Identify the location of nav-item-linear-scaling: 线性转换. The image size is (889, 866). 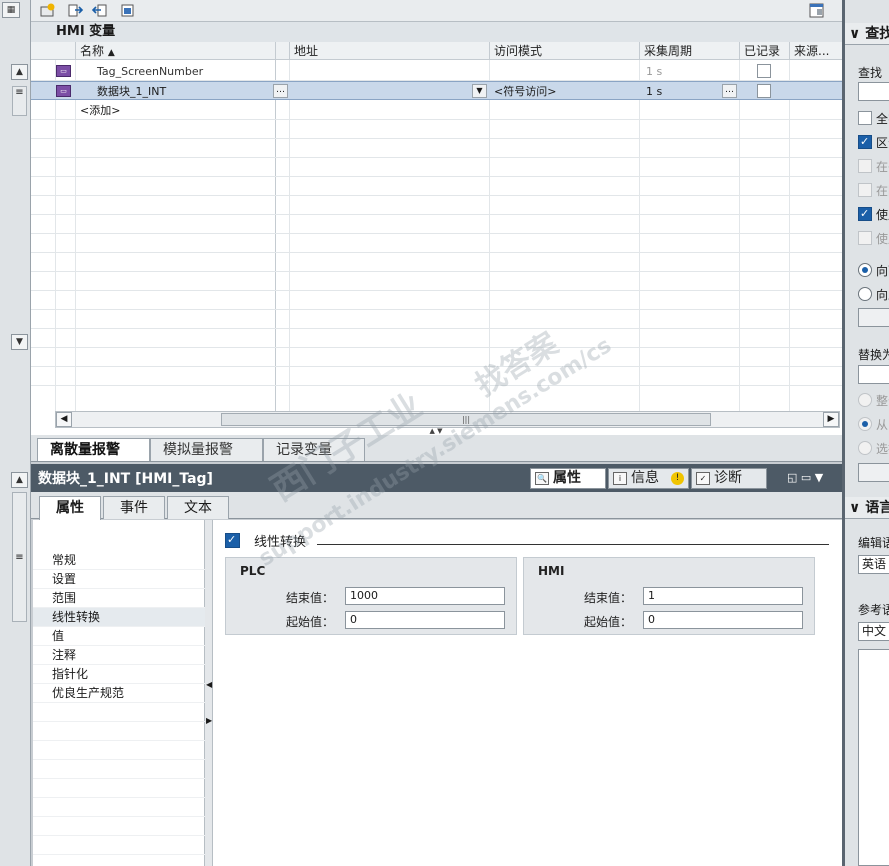
(119, 617).